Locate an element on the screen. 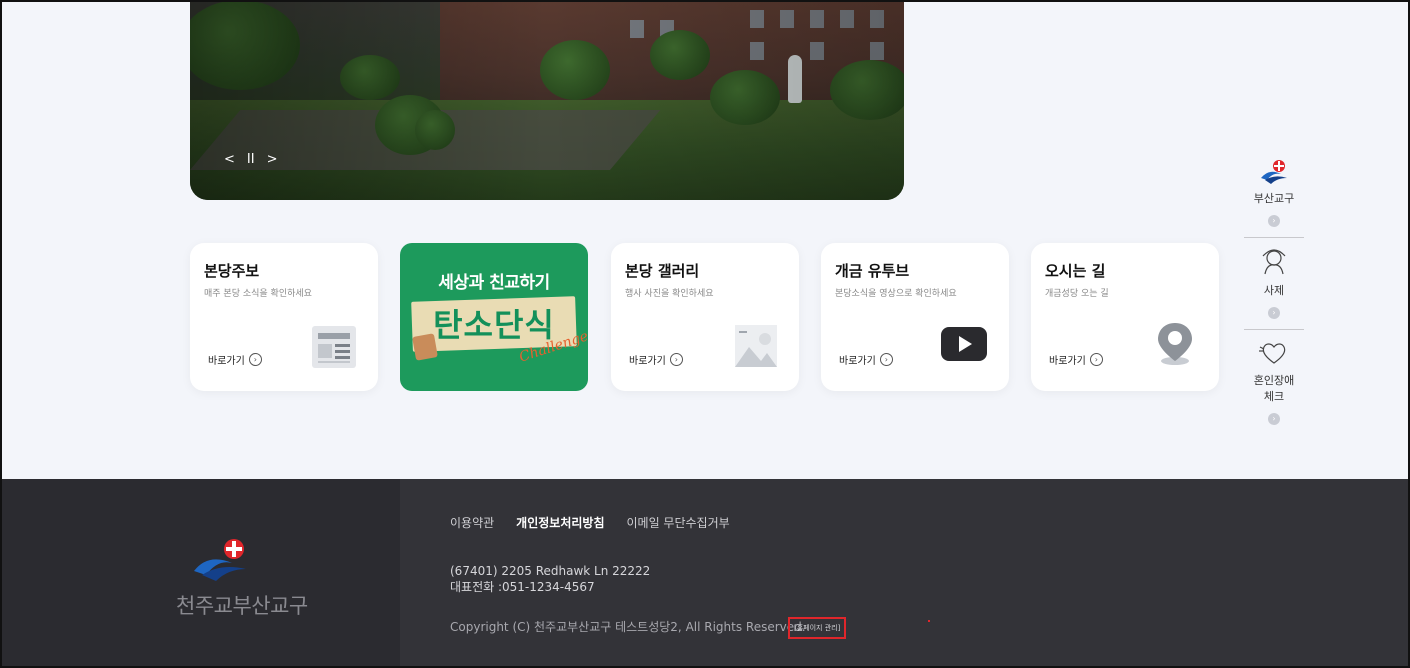 This screenshot has width=1410, height=668. card-title: 개금 유투브 is located at coordinates (872, 271).